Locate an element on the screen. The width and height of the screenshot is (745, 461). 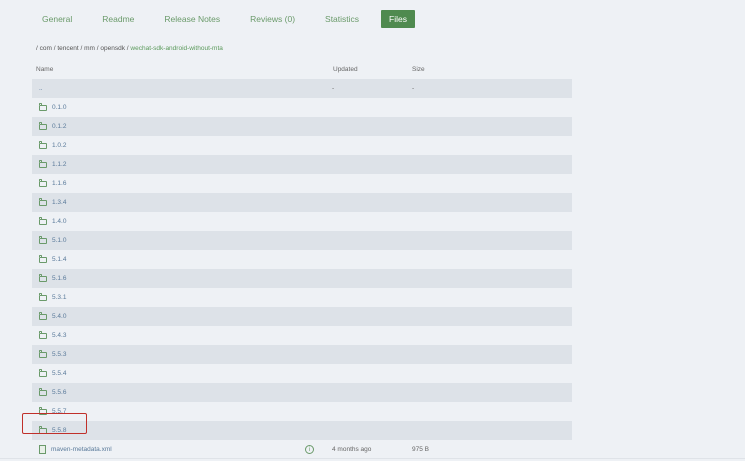
breadcrumb-com: com is located at coordinates (46, 48).